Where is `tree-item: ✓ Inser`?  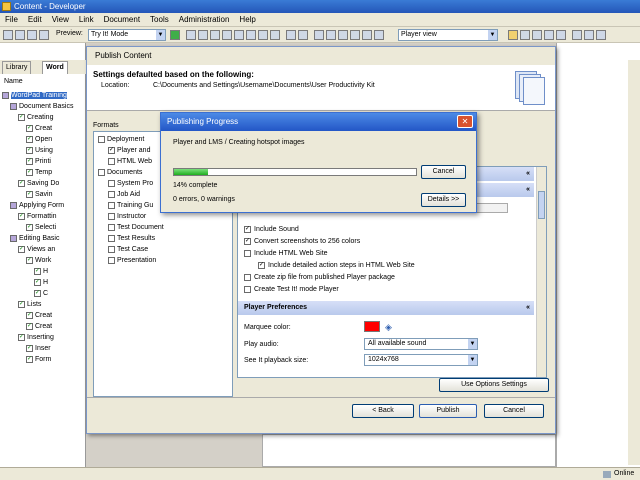 tree-item: ✓ Inser is located at coordinates (44, 348).